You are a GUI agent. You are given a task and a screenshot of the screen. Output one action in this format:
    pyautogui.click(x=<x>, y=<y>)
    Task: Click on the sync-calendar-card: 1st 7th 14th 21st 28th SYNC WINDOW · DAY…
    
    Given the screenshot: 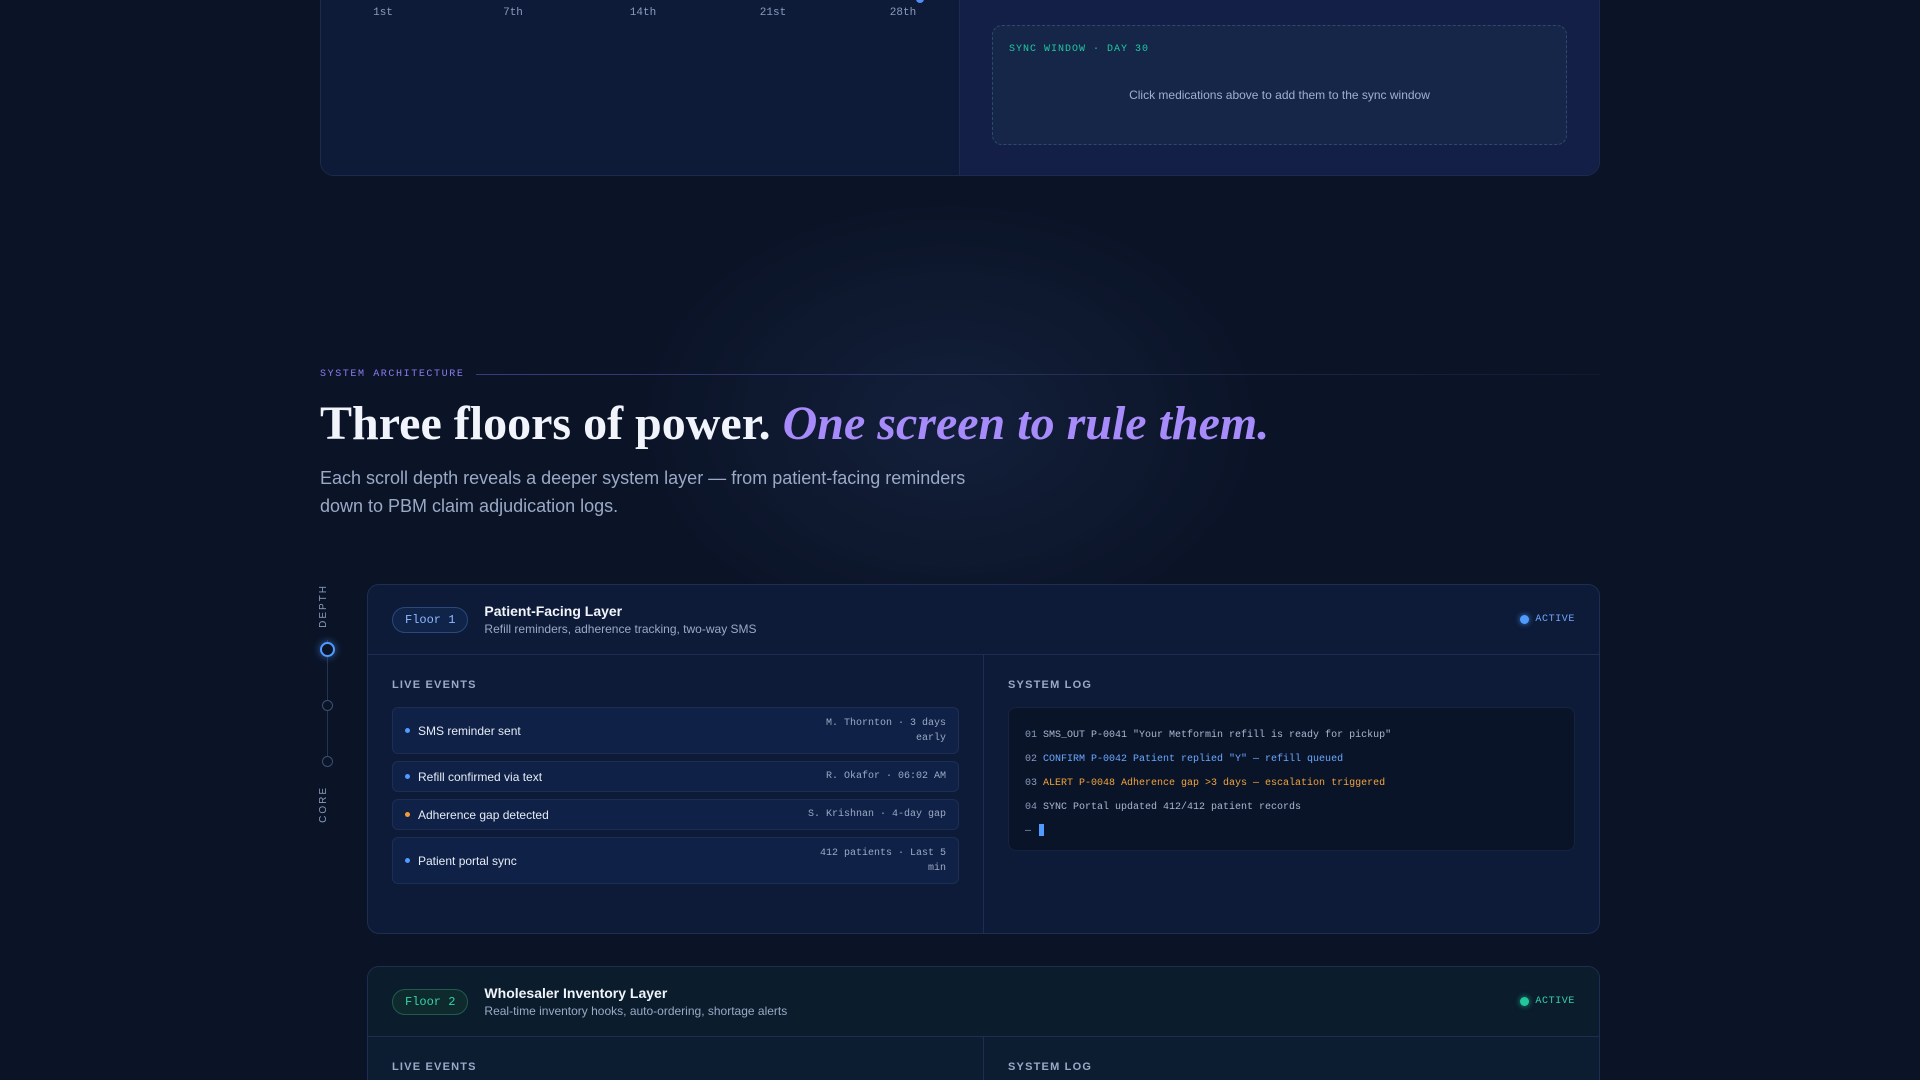 What is the action you would take?
    pyautogui.click(x=960, y=88)
    